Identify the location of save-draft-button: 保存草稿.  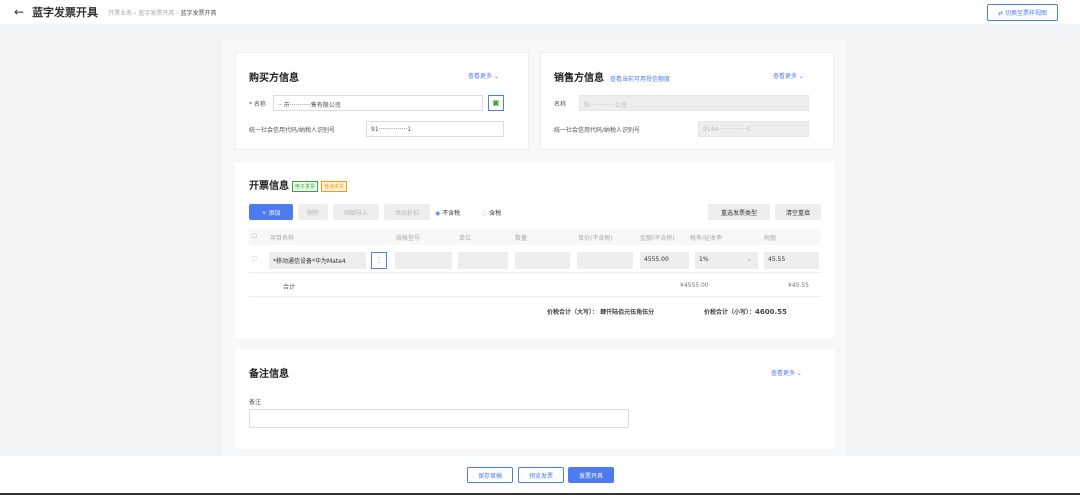
(490, 475).